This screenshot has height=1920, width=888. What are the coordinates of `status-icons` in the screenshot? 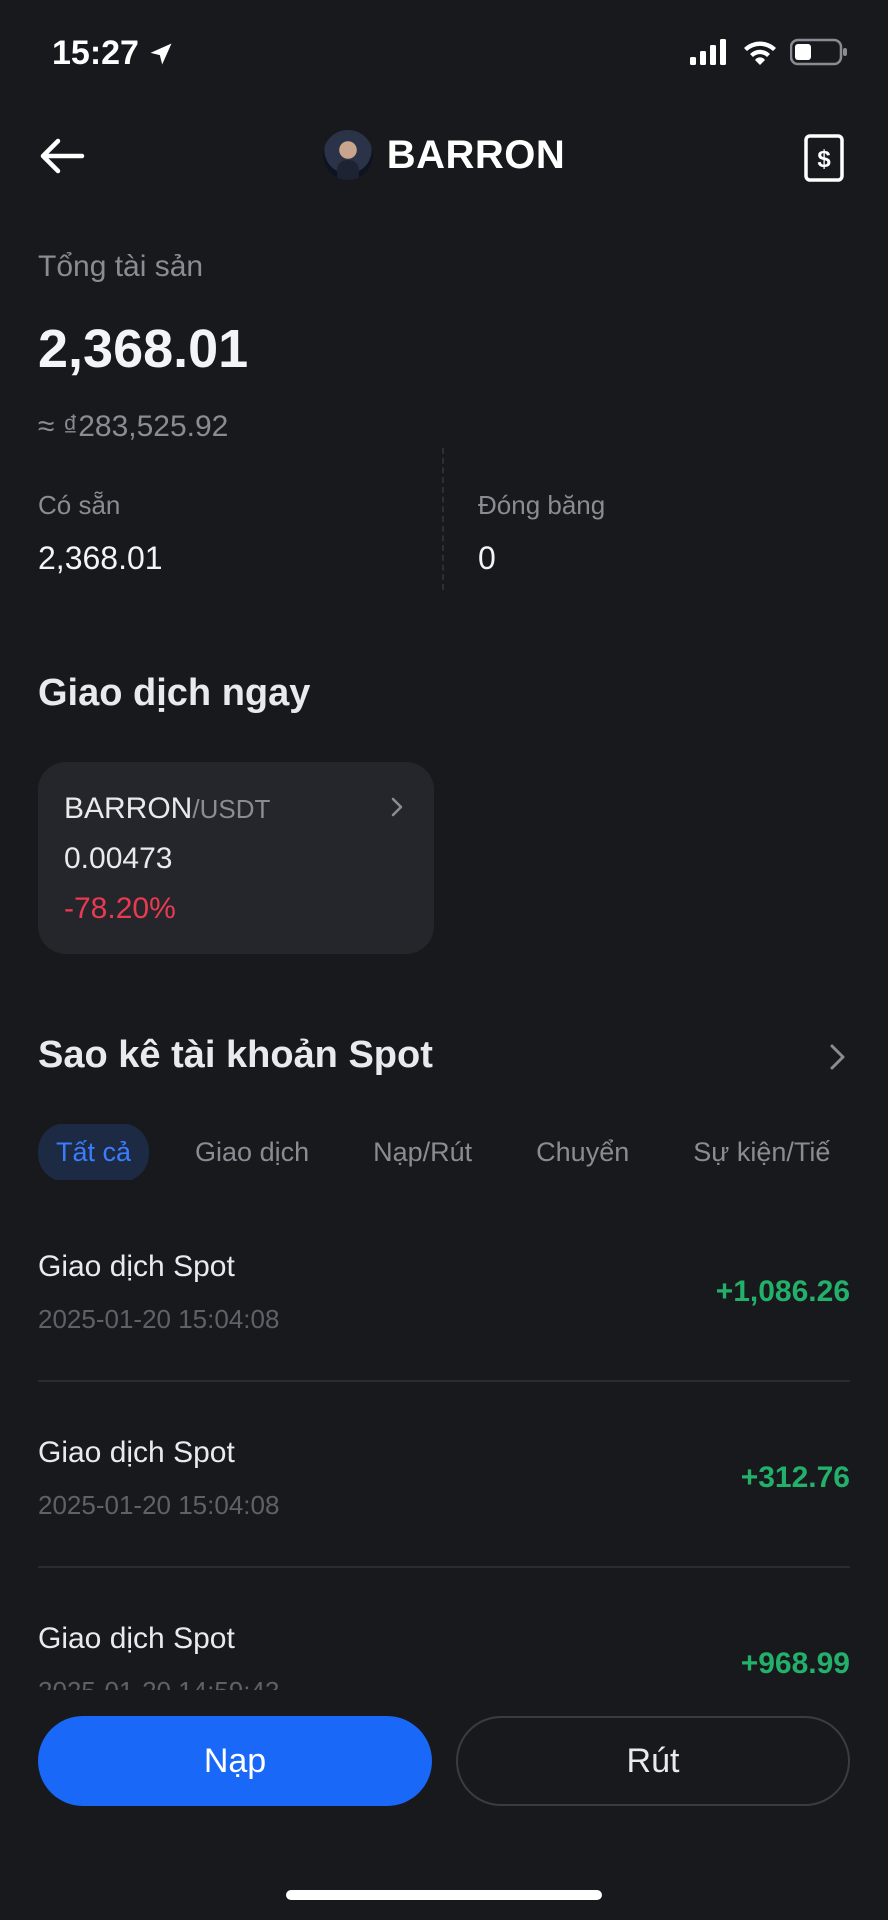 It's located at (769, 52).